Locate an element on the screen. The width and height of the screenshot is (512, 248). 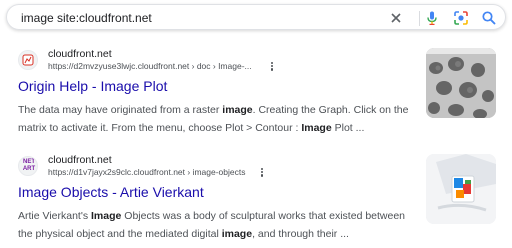
result-title: Image Objects - Artie Vierkant is located at coordinates (111, 192).